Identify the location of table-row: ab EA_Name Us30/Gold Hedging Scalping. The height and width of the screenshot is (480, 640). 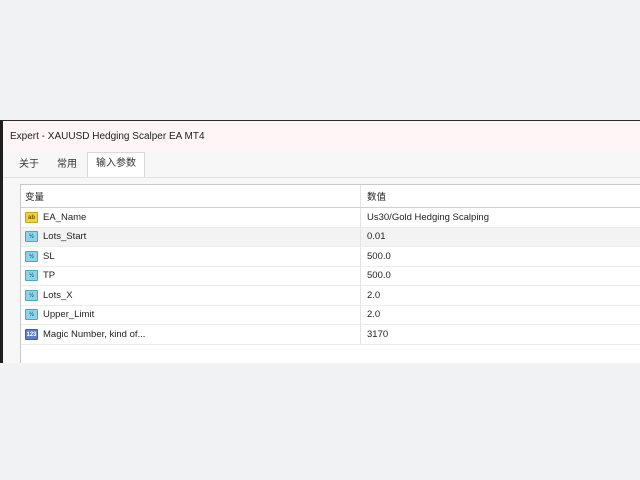
(330, 218).